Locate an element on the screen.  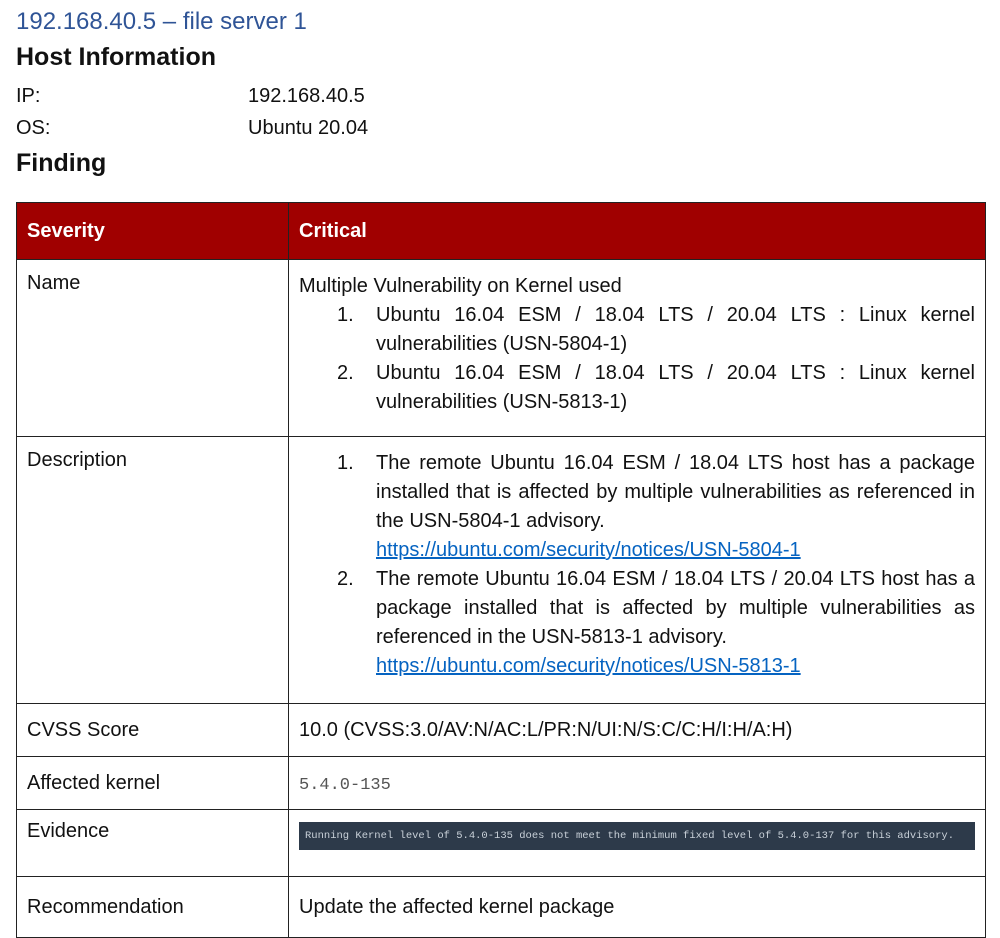
kernel-label: Affected kernel is located at coordinates (152, 783).